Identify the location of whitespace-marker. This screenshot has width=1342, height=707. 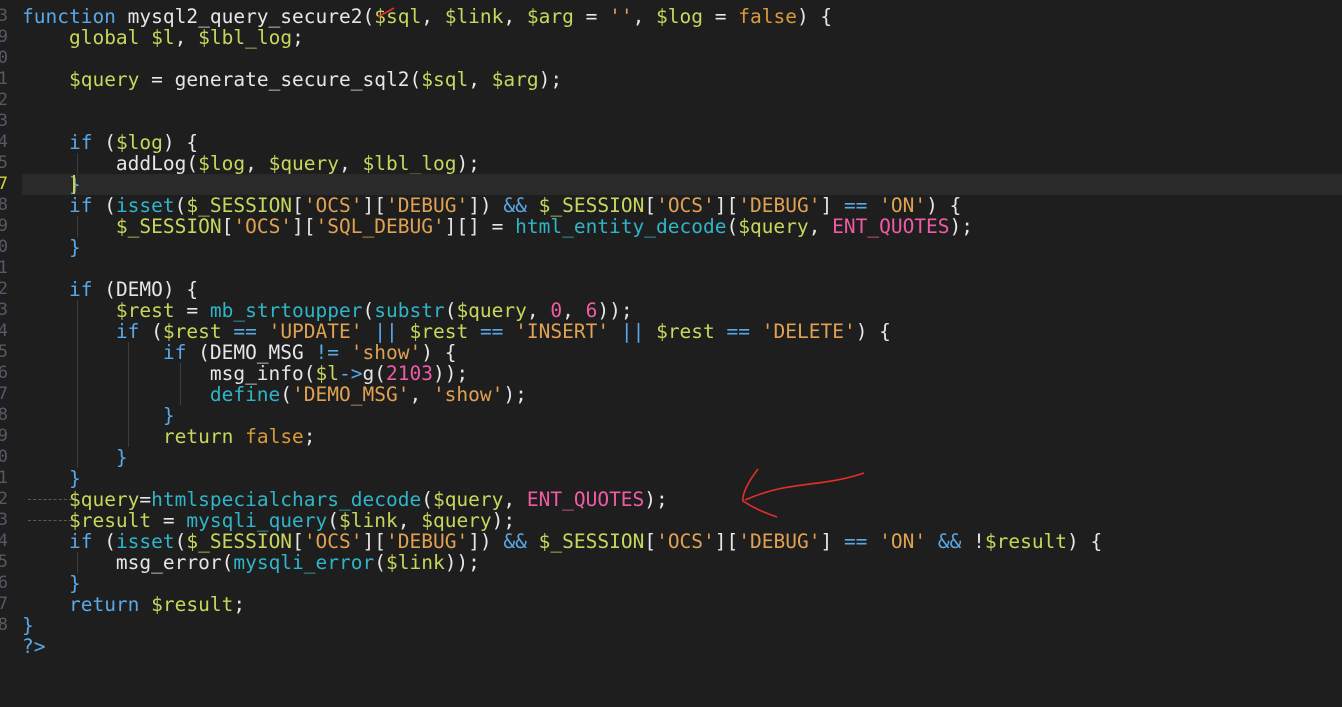
(50, 520).